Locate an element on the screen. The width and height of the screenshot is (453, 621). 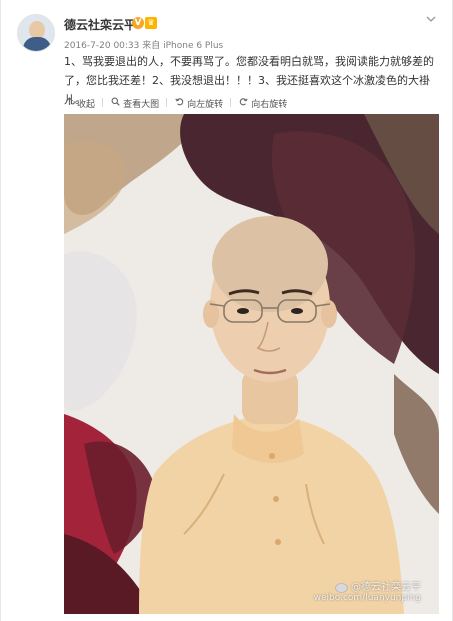
post-meta: 2016-7-20 00:33 来自 iPhone 6 Plus is located at coordinates (144, 46).